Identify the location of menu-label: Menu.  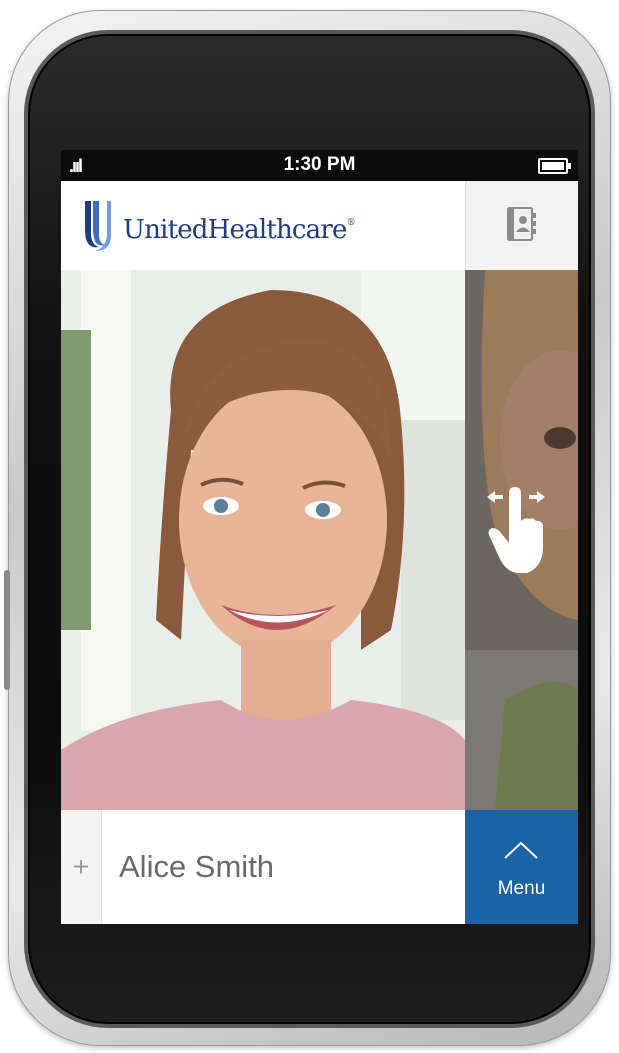
(521, 888).